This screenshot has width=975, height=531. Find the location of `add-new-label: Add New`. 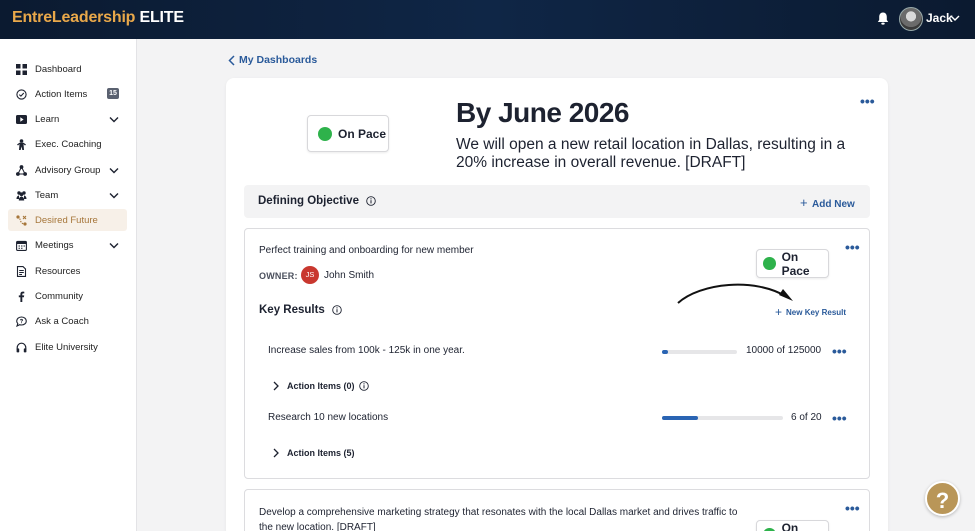

add-new-label: Add New is located at coordinates (833, 204).